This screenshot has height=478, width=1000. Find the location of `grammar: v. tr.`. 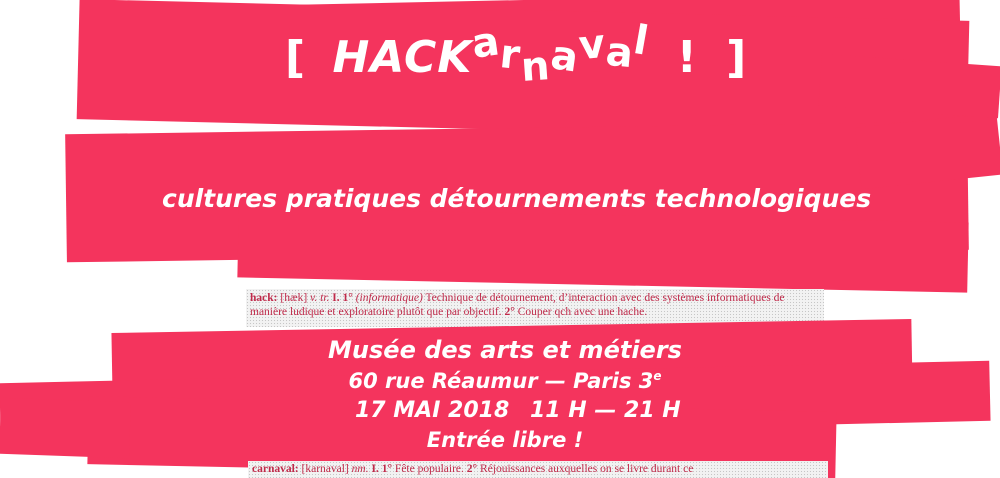

grammar: v. tr. is located at coordinates (320, 298).